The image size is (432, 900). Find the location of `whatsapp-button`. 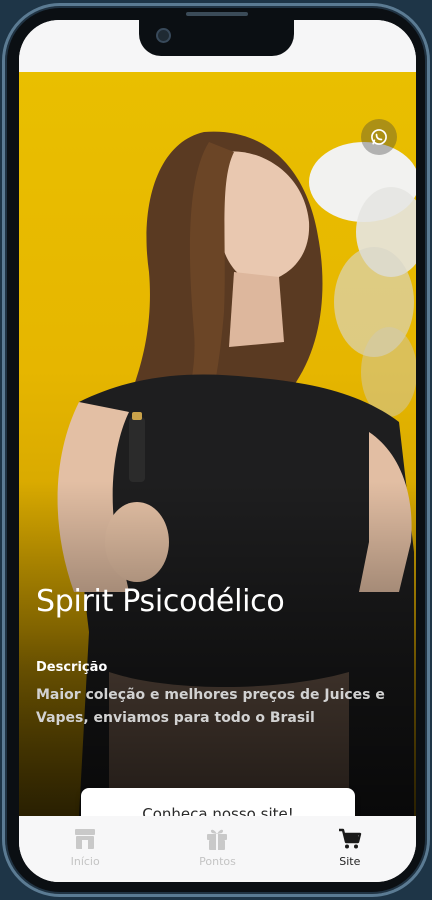

whatsapp-button is located at coordinates (379, 137).